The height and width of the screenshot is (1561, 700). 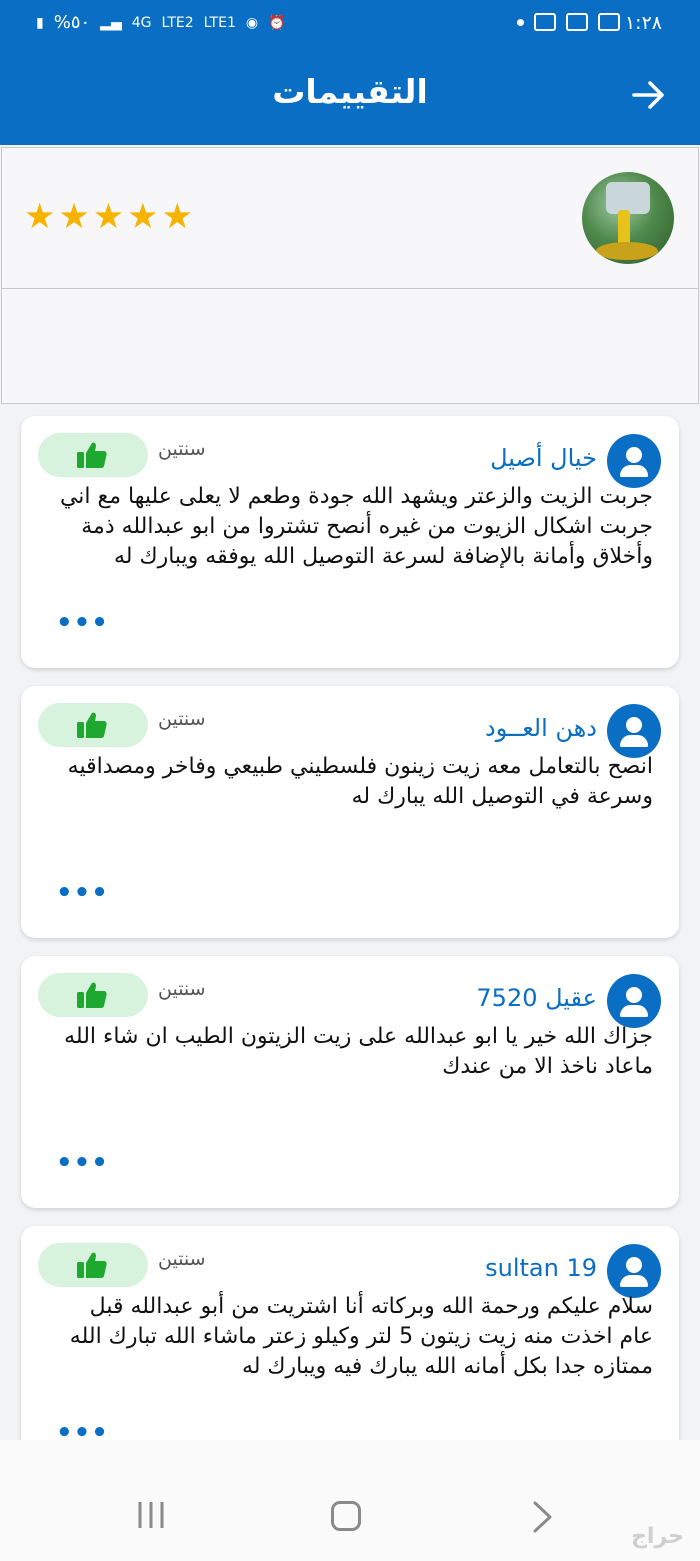 What do you see at coordinates (520, 22) in the screenshot?
I see `notification-dot-icon` at bounding box center [520, 22].